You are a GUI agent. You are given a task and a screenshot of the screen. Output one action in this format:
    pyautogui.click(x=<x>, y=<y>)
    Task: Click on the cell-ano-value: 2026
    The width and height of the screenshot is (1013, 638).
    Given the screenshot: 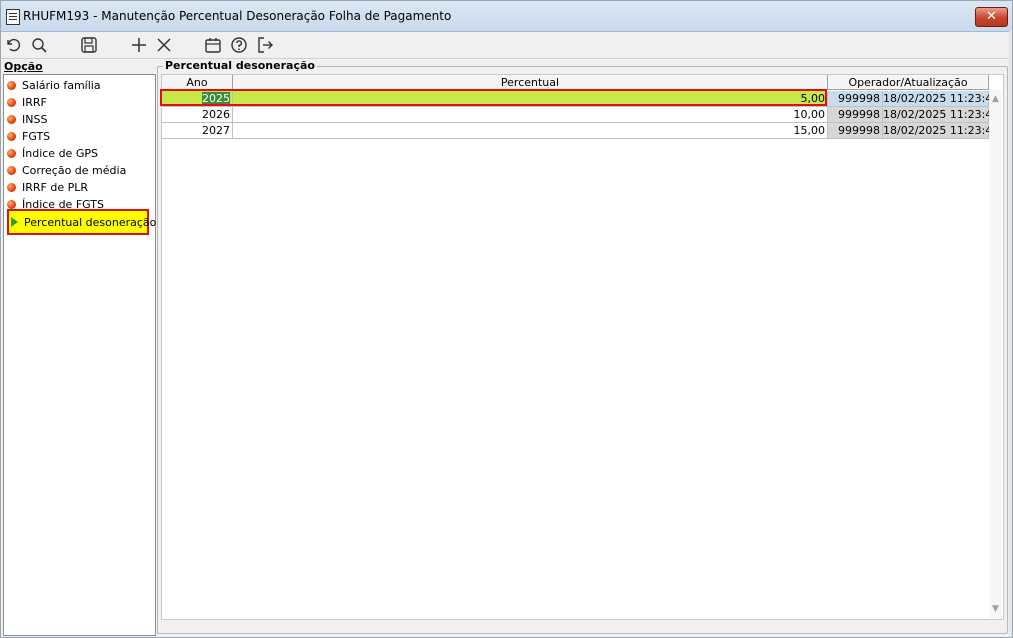 What is the action you would take?
    pyautogui.click(x=216, y=114)
    